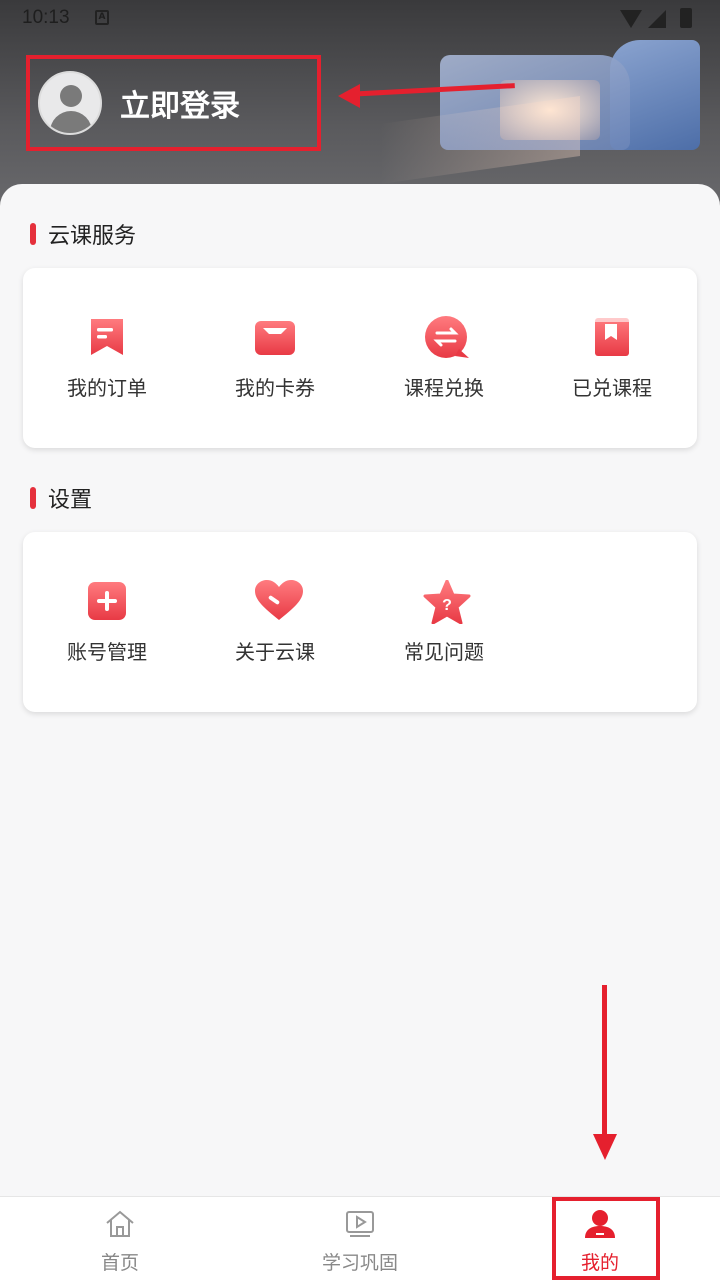 The height and width of the screenshot is (1280, 720). I want to click on video-icon, so click(360, 1224).